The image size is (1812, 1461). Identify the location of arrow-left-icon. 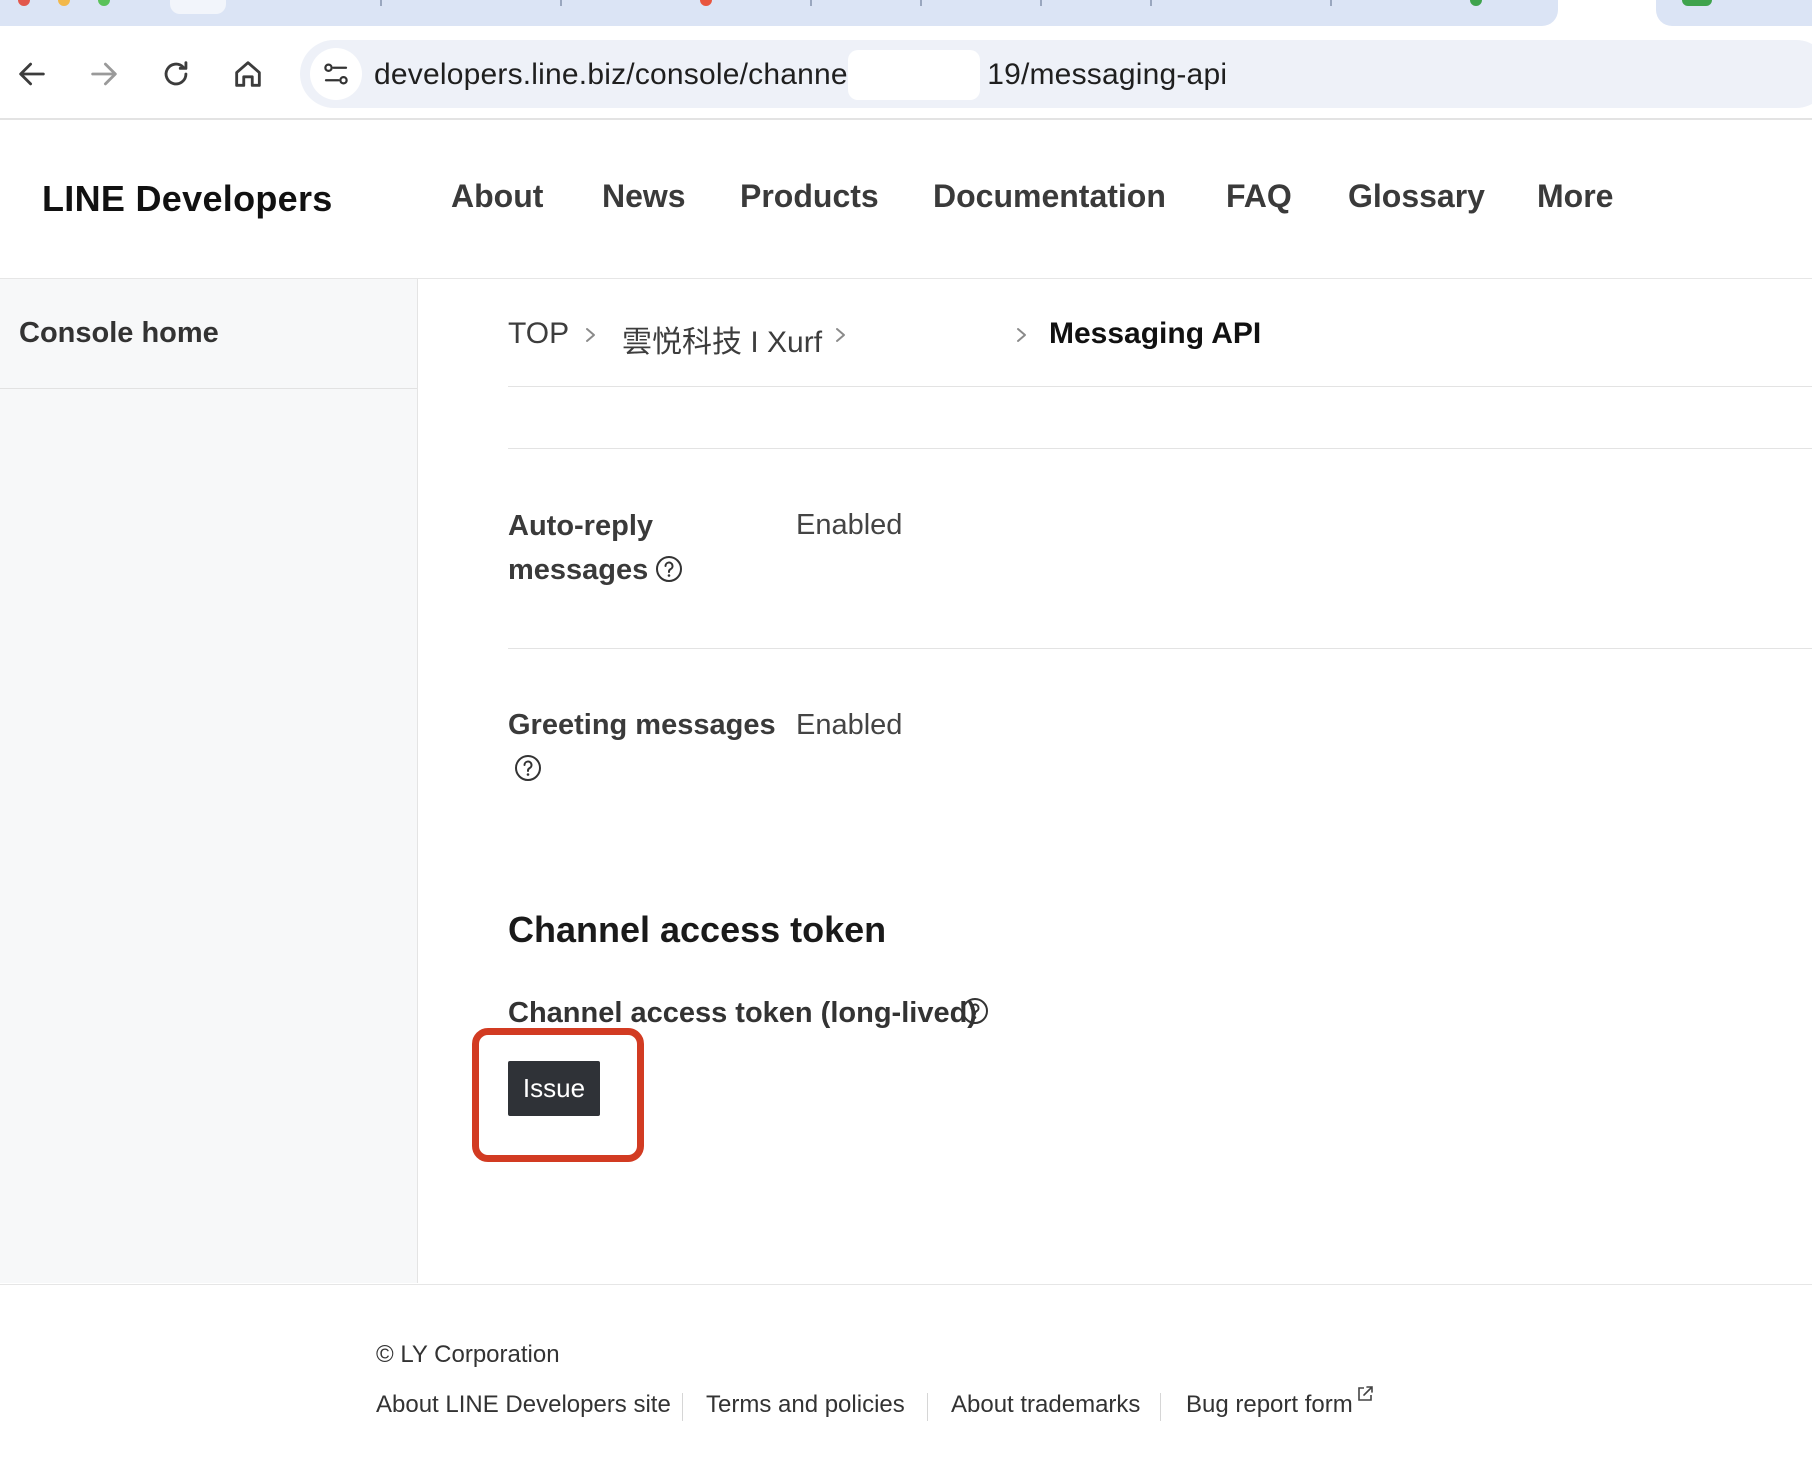
(32, 74).